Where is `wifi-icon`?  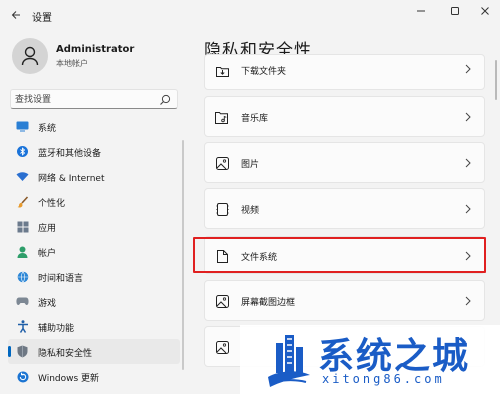
wifi-icon is located at coordinates (22, 176).